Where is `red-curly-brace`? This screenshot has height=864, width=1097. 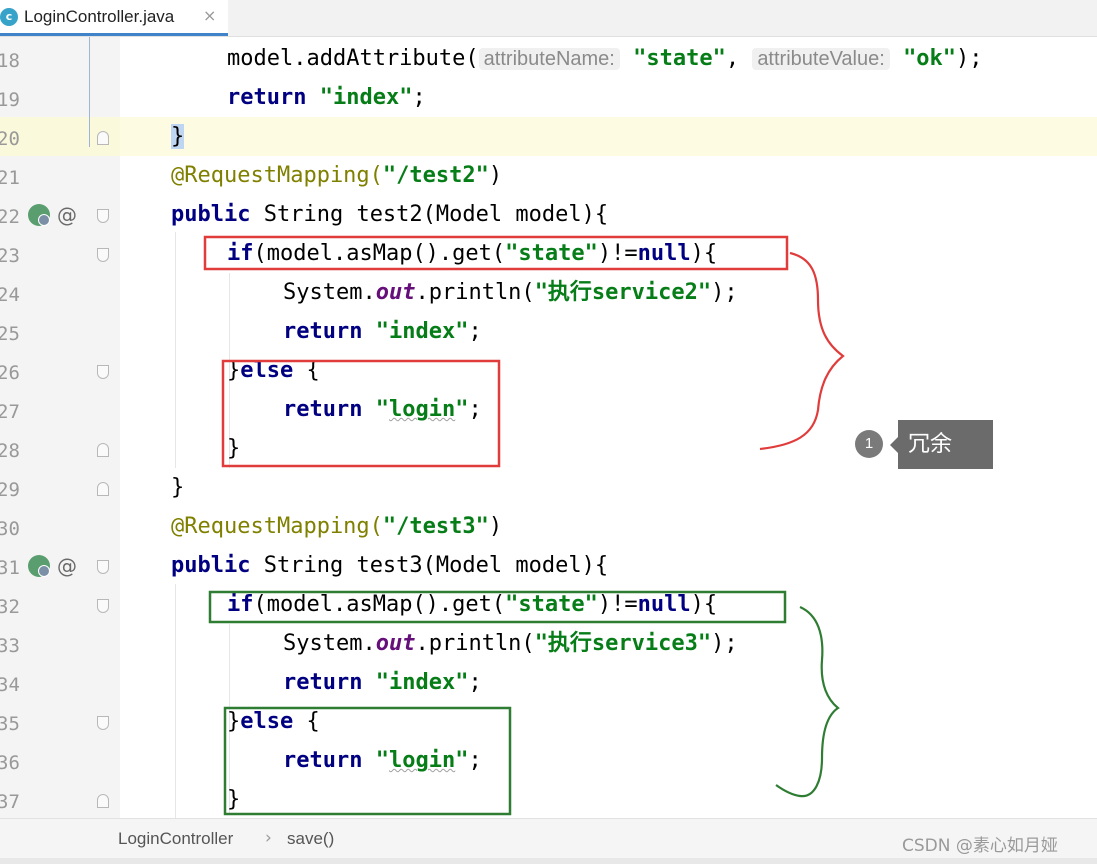
red-curly-brace is located at coordinates (802, 351).